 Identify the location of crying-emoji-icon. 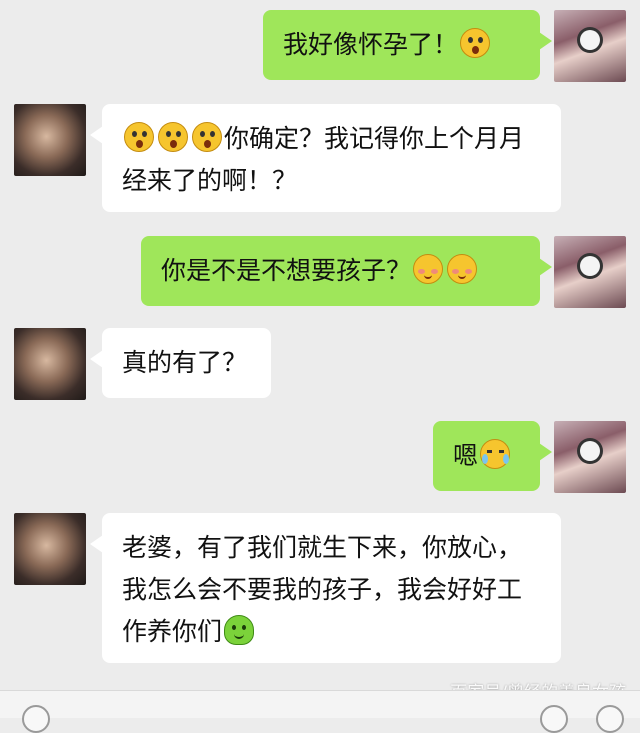
(495, 454).